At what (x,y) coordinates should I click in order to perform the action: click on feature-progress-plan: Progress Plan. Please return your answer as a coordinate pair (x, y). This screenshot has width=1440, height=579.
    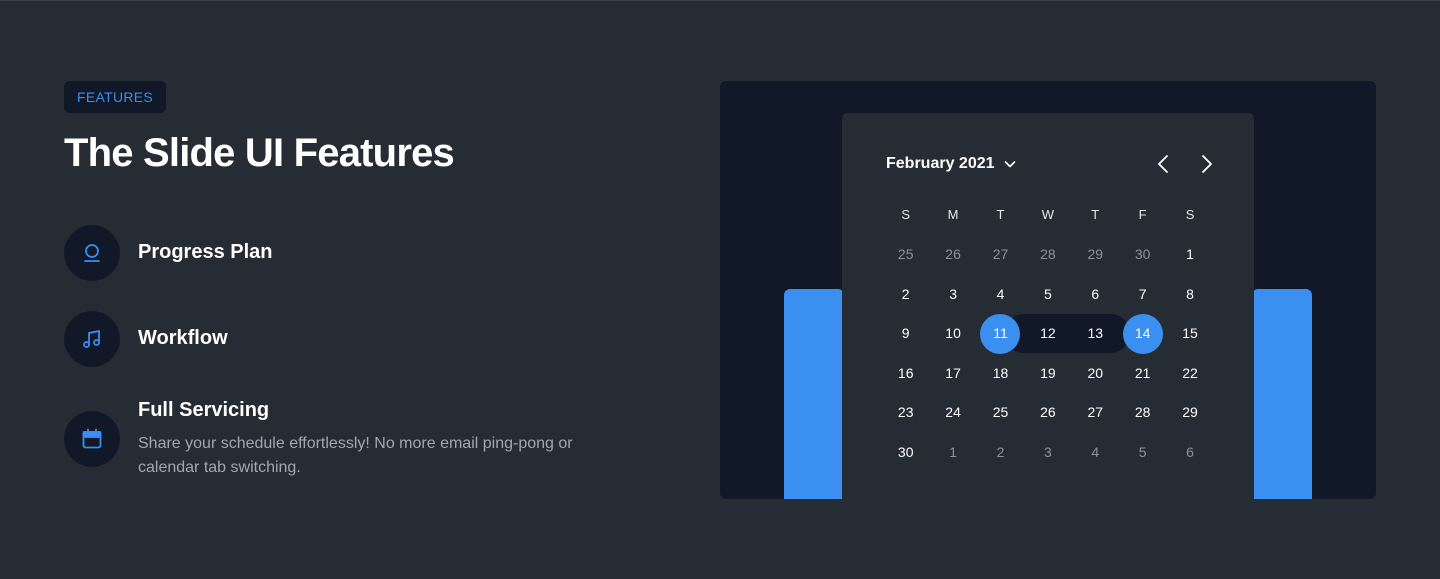
    Looking at the image, I should click on (168, 253).